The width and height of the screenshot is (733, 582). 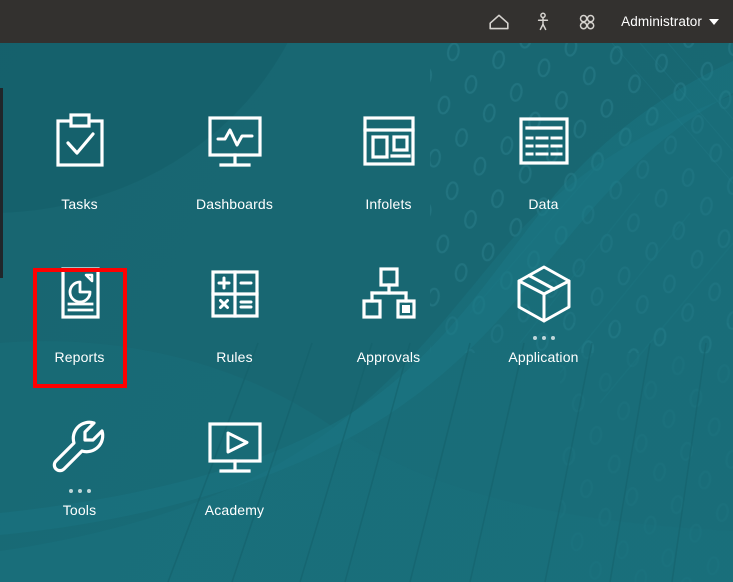 I want to click on card-label-rules: Rules, so click(x=234, y=357).